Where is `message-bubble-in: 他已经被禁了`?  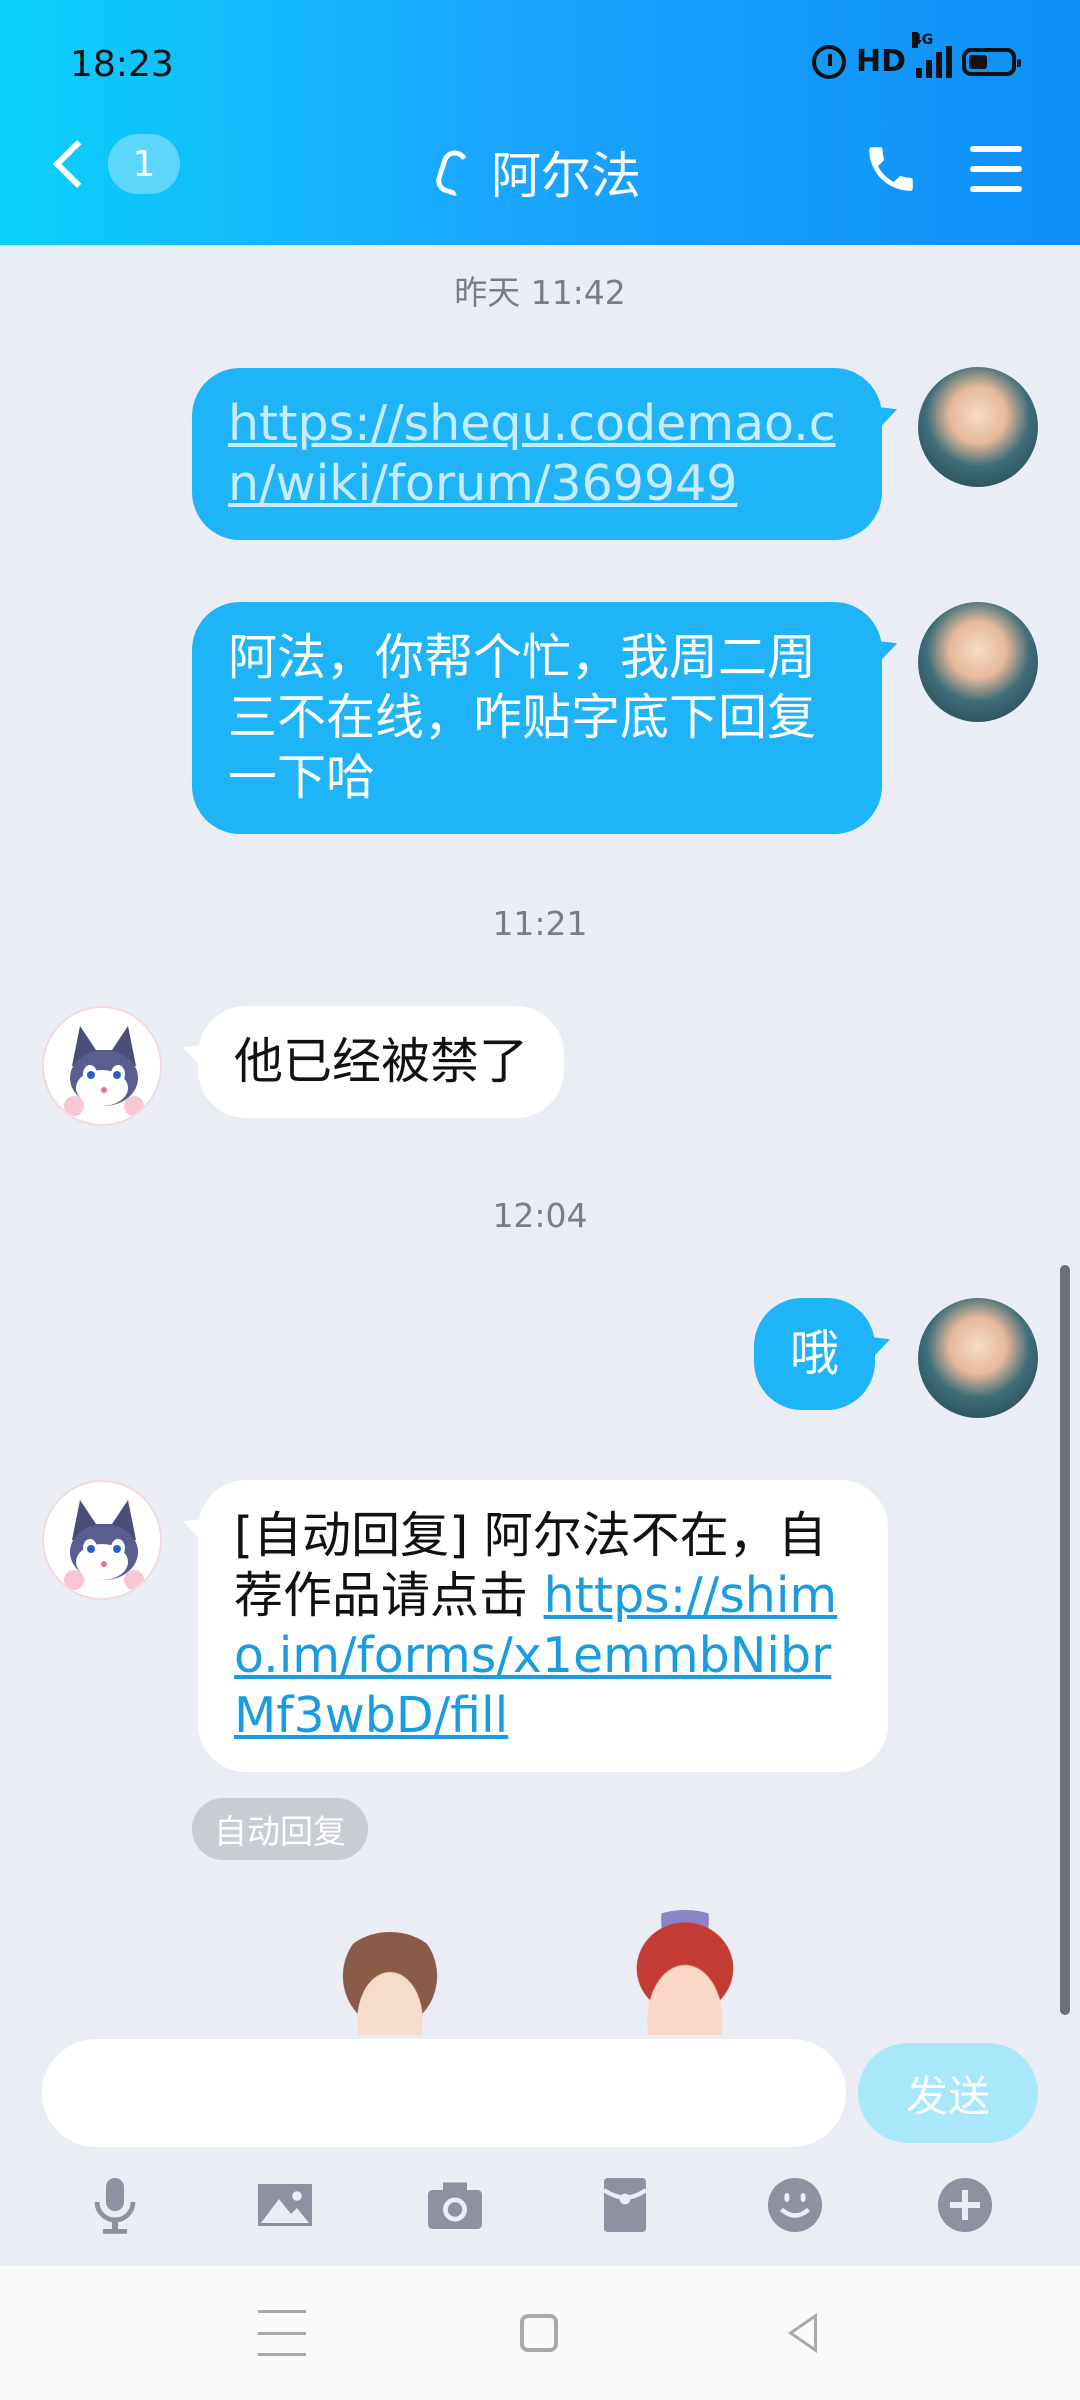
message-bubble-in: 他已经被禁了 is located at coordinates (381, 1062).